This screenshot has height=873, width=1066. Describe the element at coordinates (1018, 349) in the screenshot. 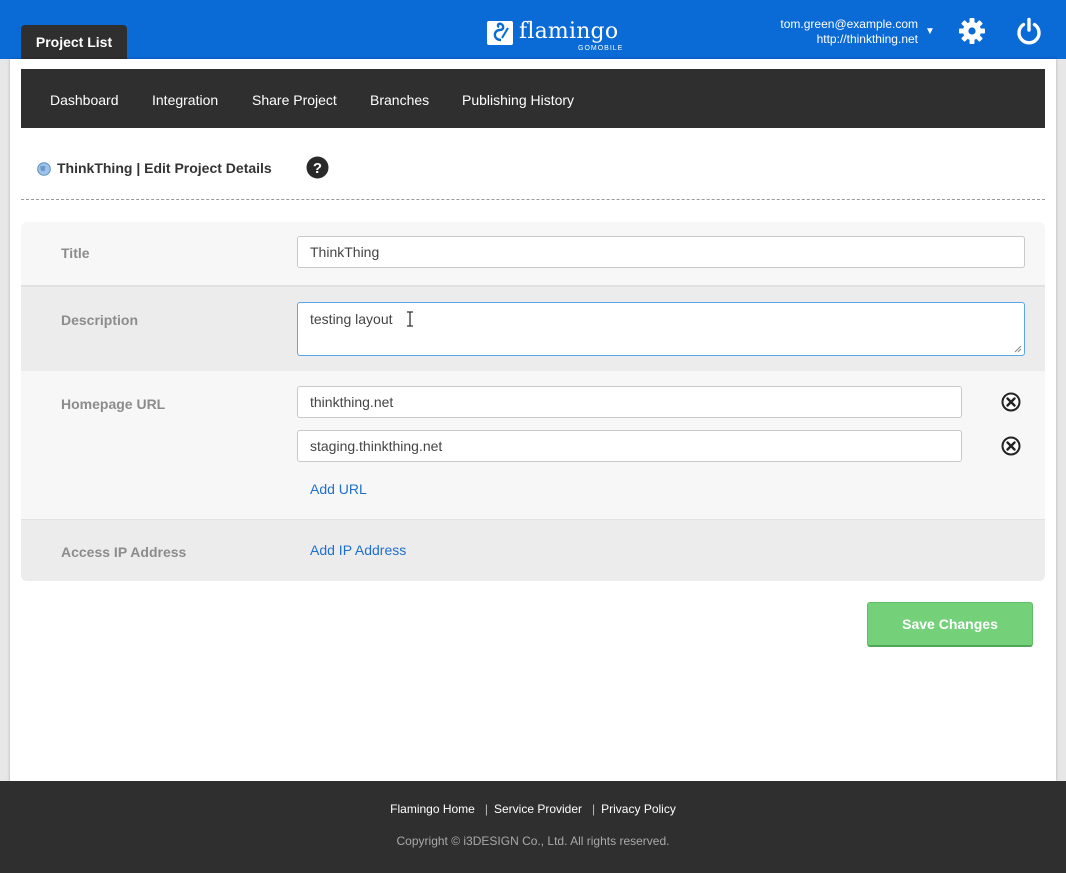

I see `resize-handle-icon` at that location.